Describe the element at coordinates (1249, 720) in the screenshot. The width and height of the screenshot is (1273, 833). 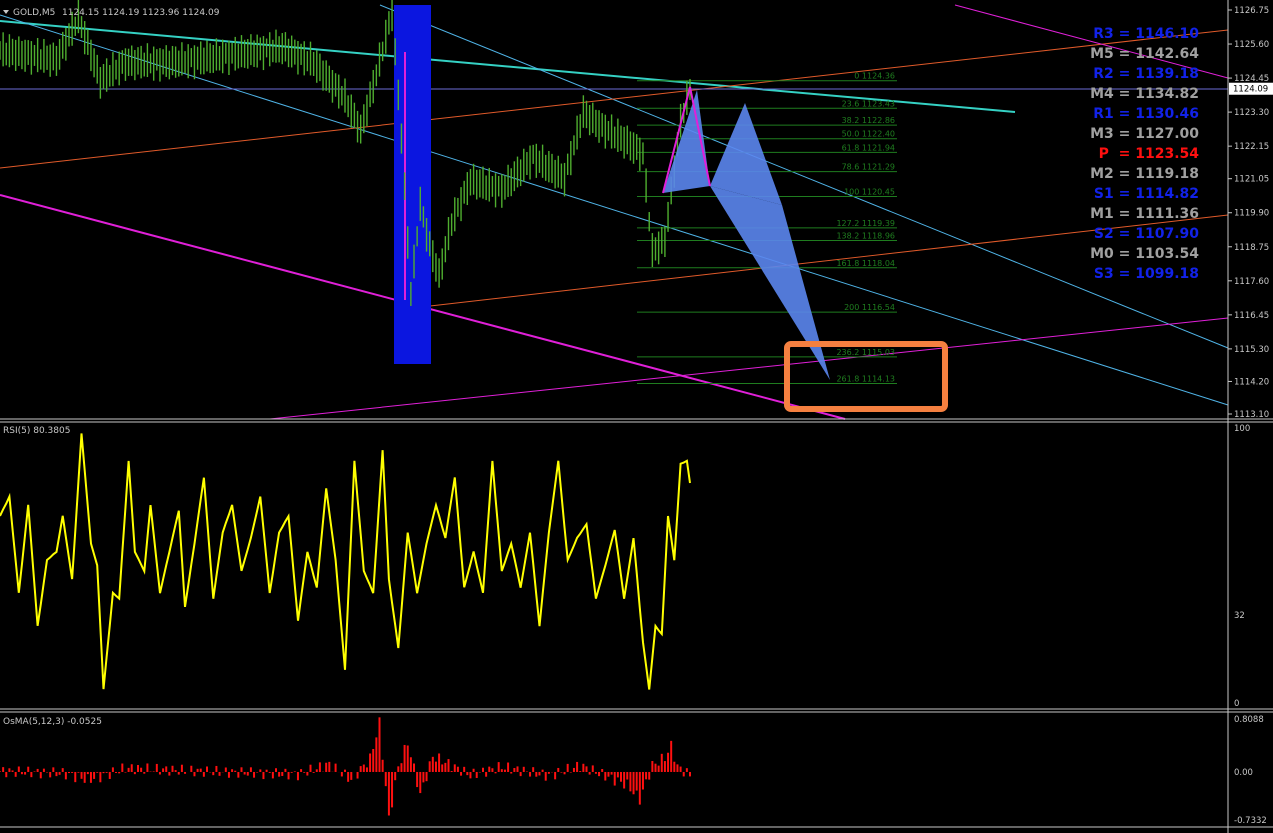
I see `osma-tick-label: 0.8088` at that location.